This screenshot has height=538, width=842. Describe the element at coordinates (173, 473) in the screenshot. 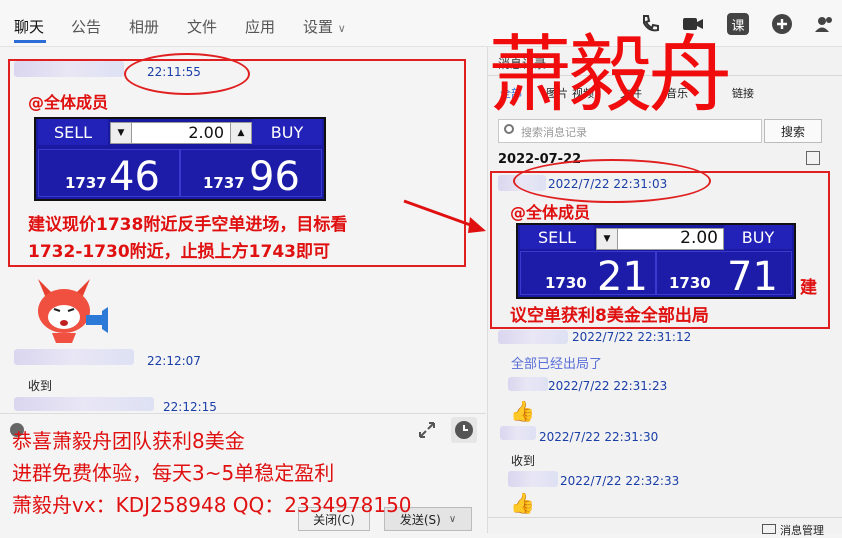

I see `ad-line-2: 进群免费体验，每天3~5单稳定盈利` at that location.